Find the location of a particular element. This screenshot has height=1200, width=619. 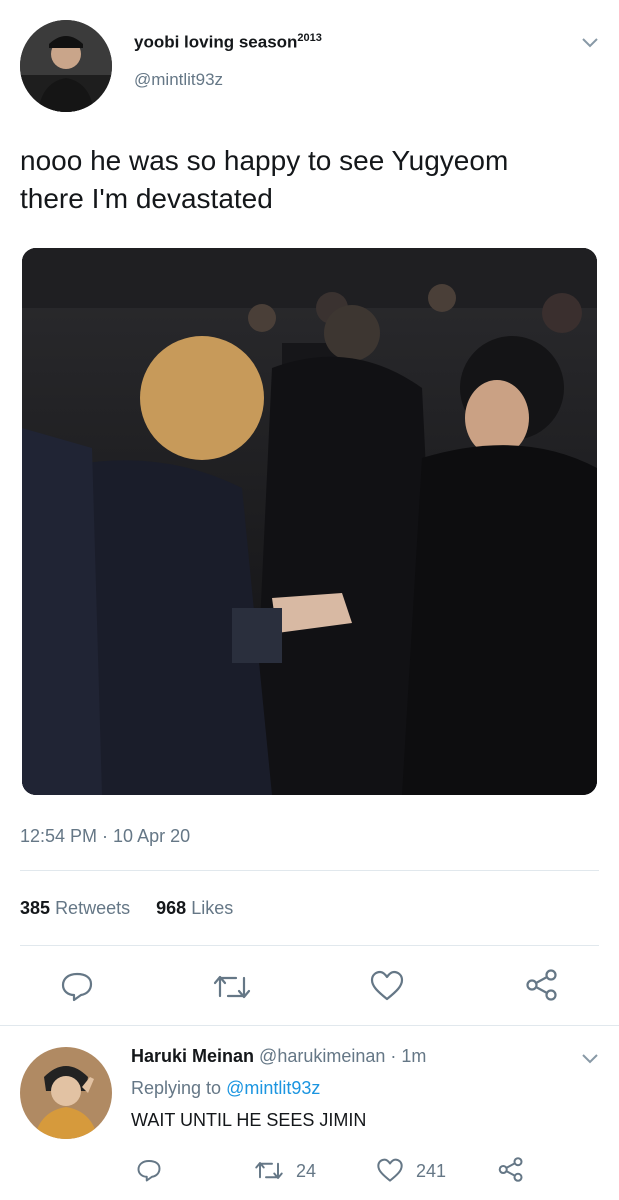

tweet-timestamp: 12:54 PM · 10 Apr 20 is located at coordinates (105, 836).